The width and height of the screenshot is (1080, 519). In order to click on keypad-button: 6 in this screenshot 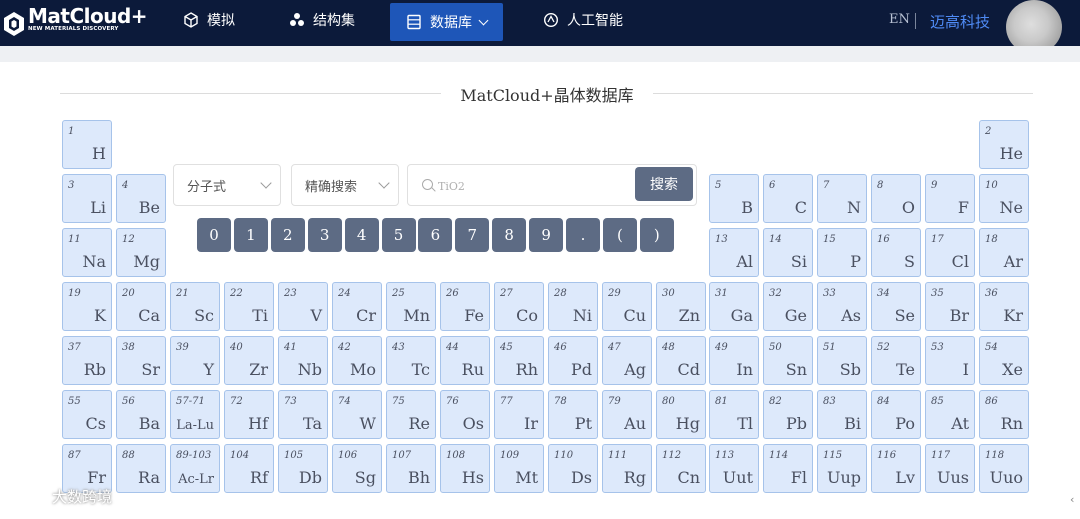, I will do `click(435, 235)`.